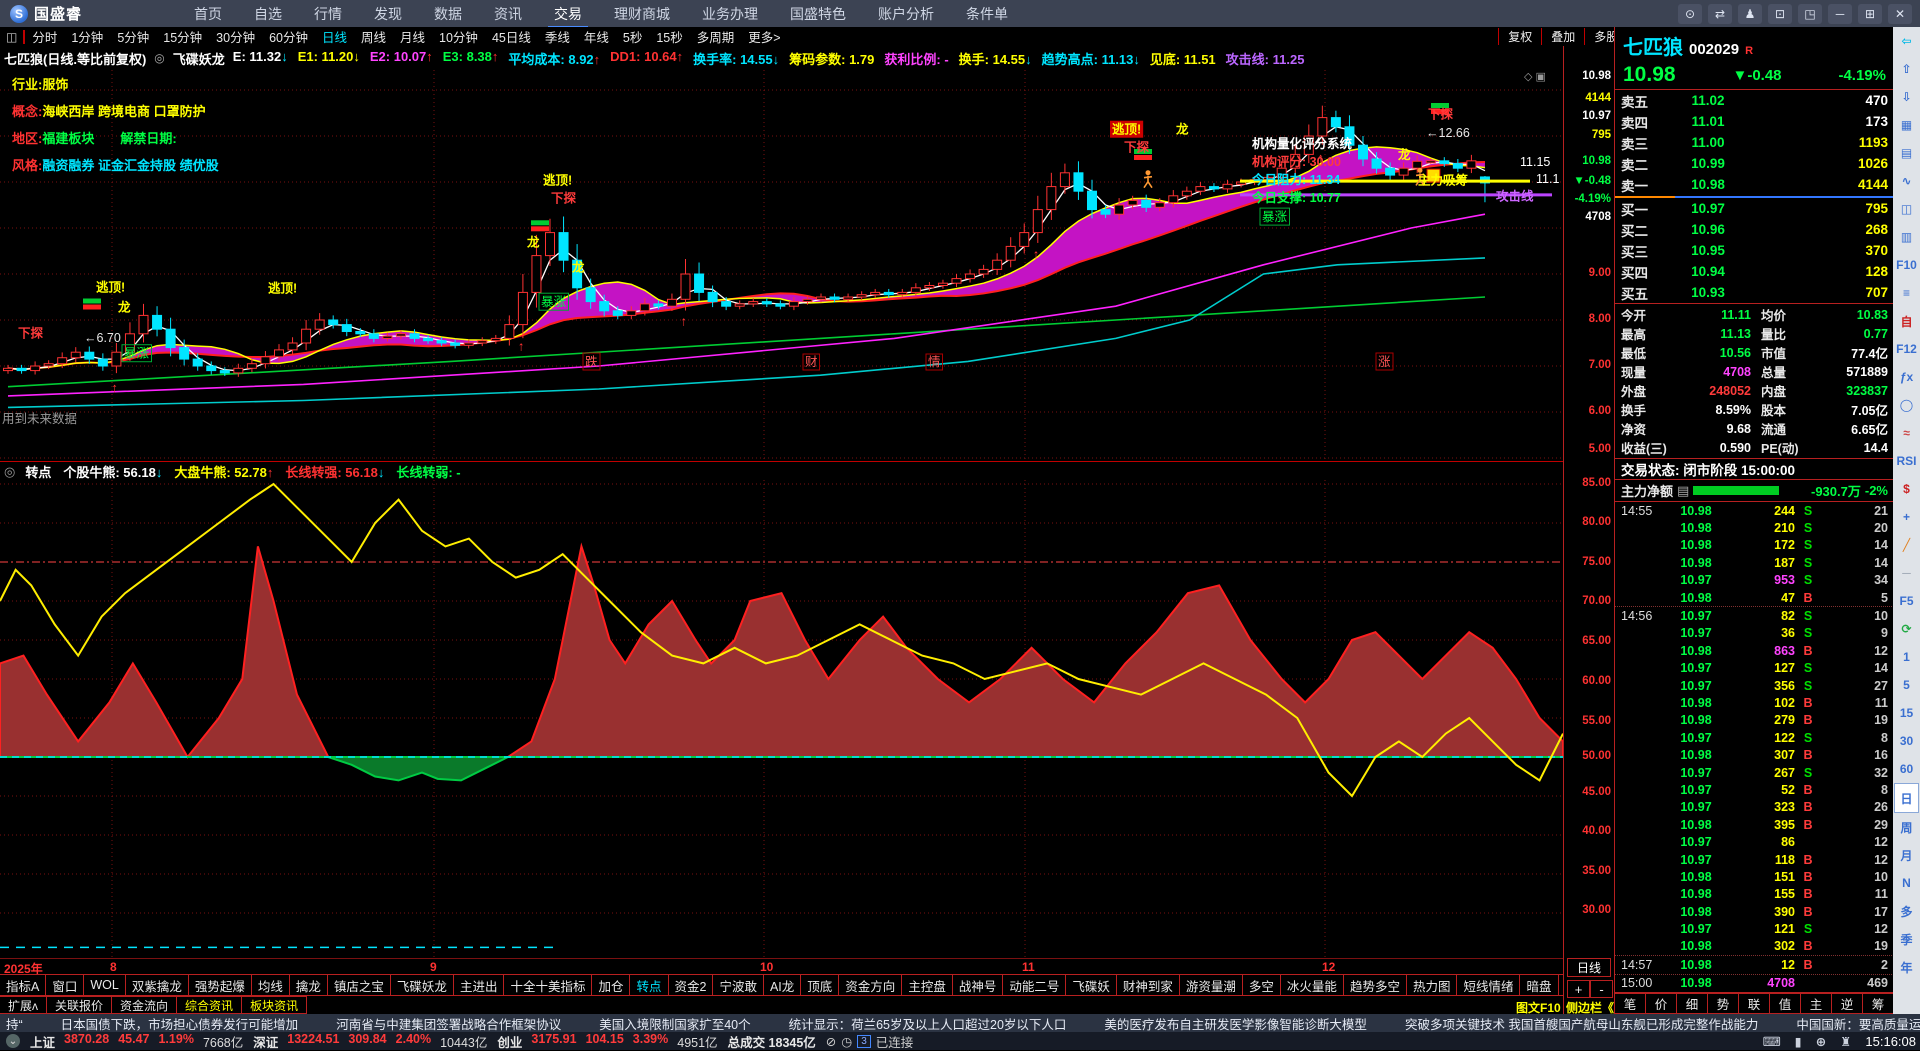 The image size is (1920, 1051). I want to click on monthly-icon: 月, so click(1906, 855).